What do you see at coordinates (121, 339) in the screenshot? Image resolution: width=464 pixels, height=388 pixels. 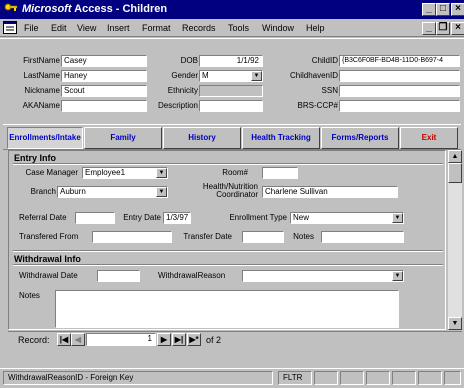 I see `record-number-field: 1` at bounding box center [121, 339].